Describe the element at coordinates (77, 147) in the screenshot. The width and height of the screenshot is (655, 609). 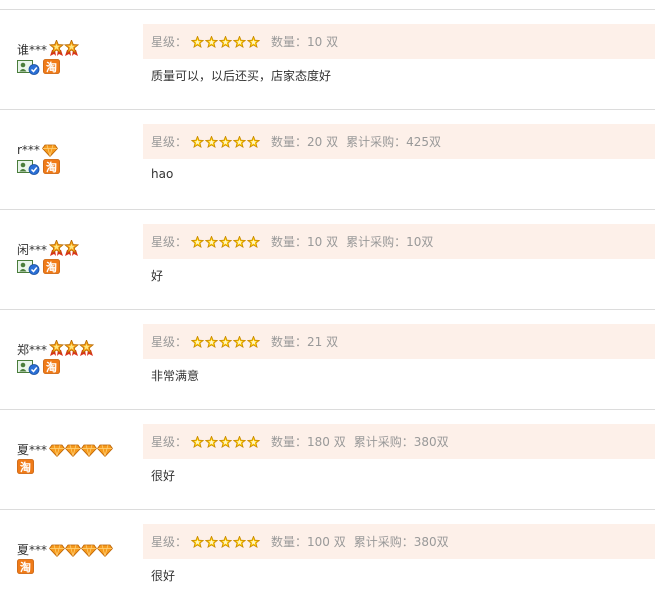
I see `reviewer-line: r***` at that location.